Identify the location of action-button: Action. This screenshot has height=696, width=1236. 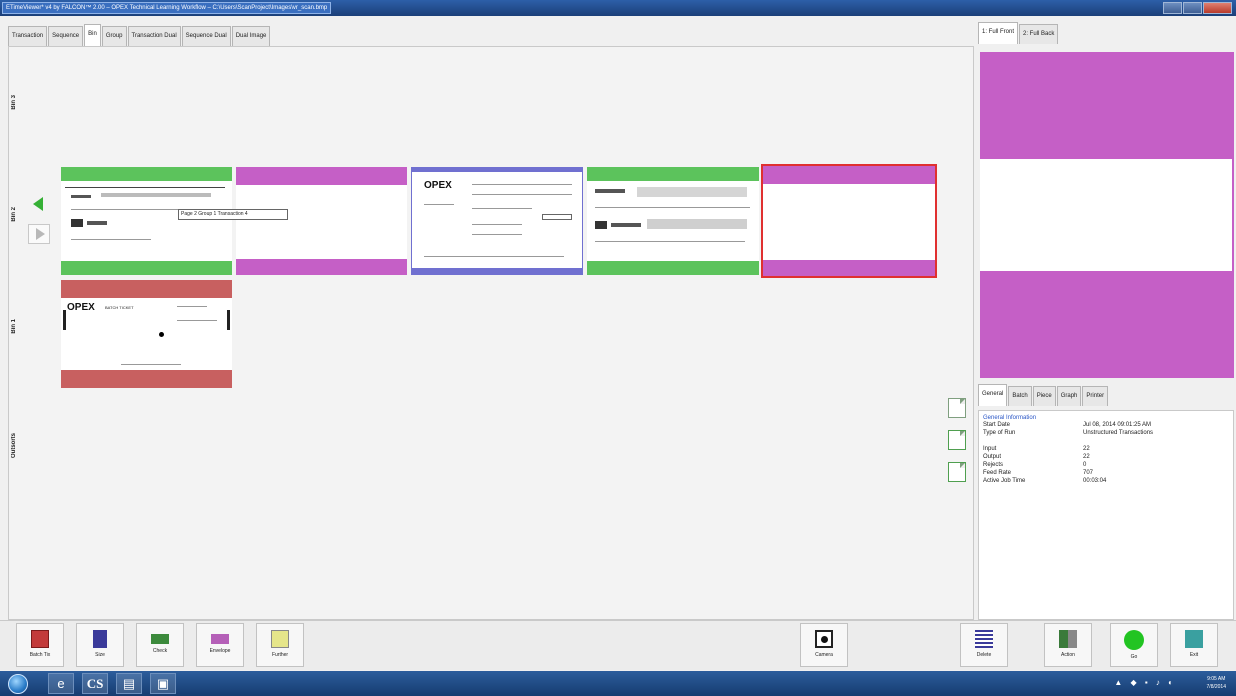
(1068, 645).